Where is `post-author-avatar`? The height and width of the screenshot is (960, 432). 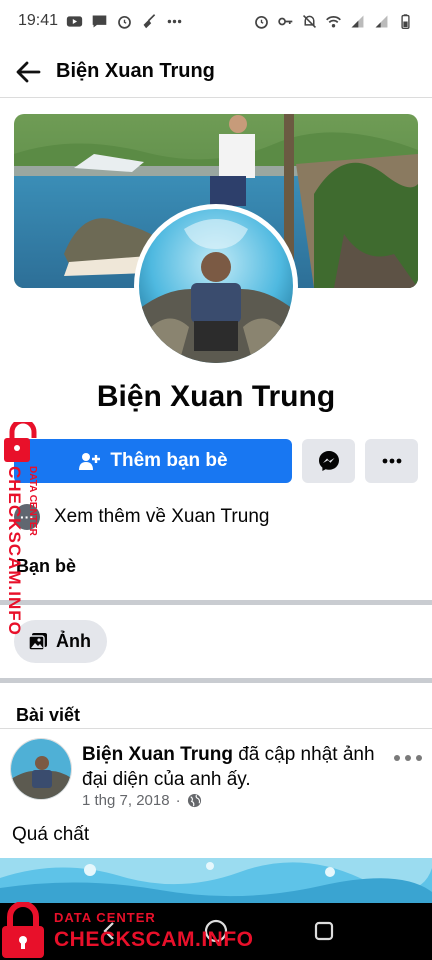 post-author-avatar is located at coordinates (41, 769).